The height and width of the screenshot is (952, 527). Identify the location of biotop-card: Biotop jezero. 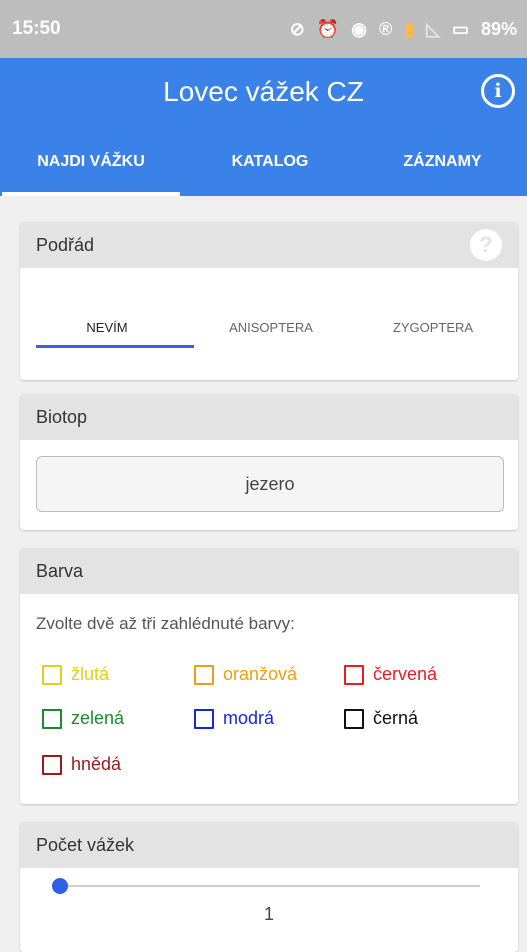
(269, 462).